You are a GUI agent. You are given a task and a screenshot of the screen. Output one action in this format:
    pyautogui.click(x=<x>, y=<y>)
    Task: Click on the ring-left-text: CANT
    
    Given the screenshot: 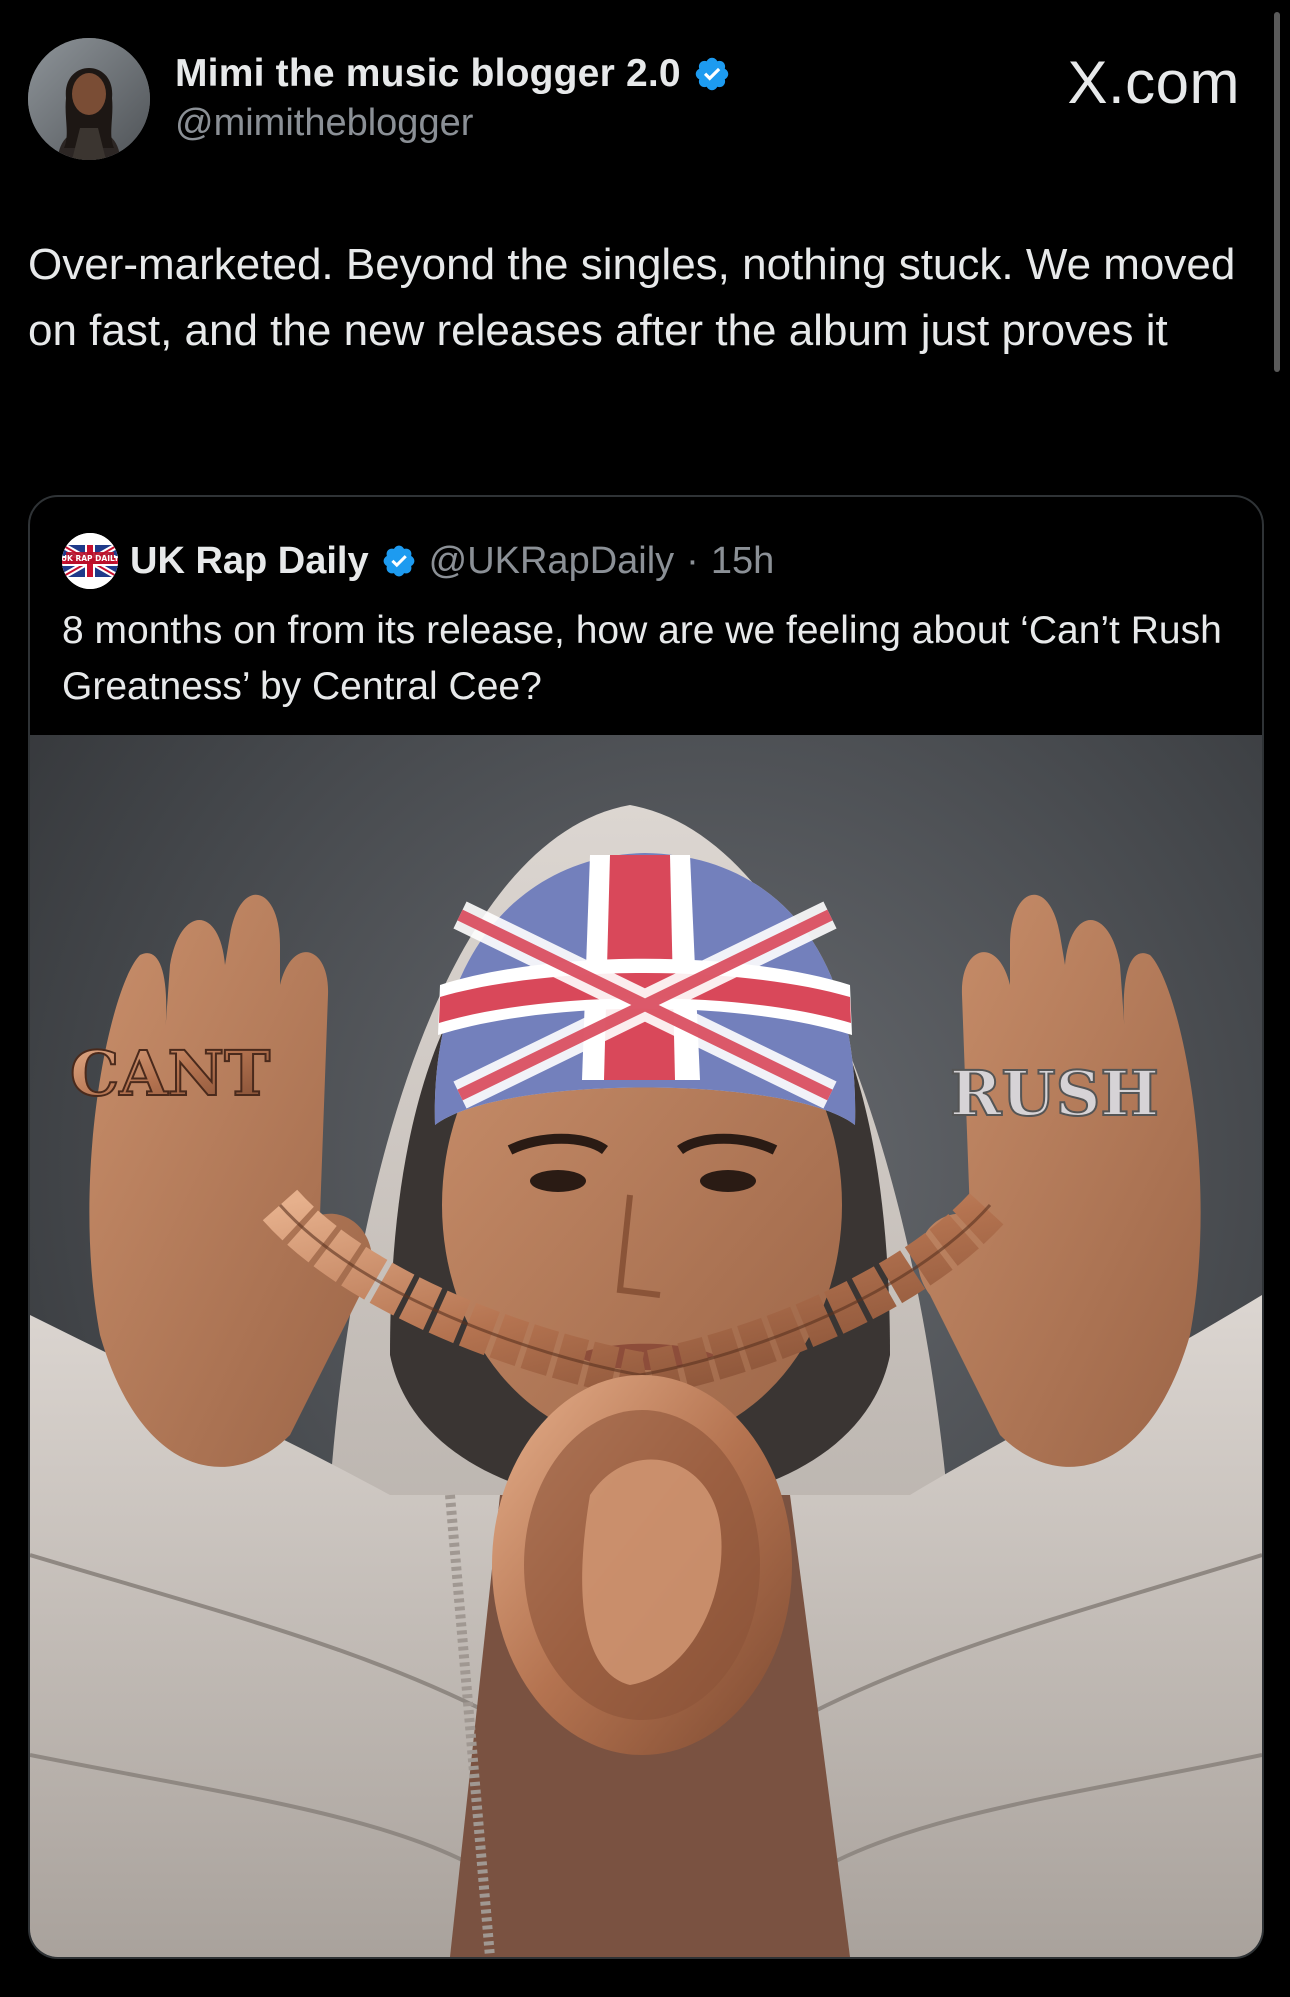 What is the action you would take?
    pyautogui.click(x=170, y=1073)
    